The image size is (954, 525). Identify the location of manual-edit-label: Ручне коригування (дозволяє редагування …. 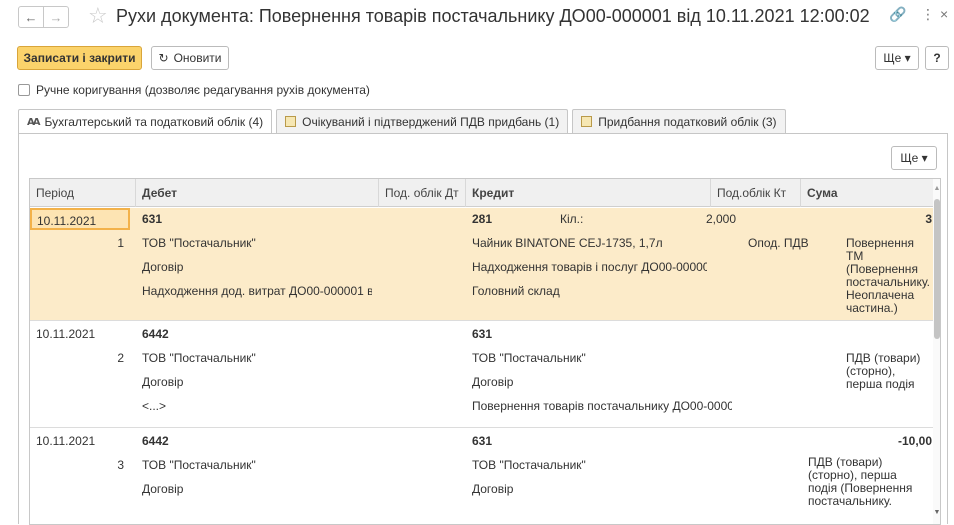
(203, 90).